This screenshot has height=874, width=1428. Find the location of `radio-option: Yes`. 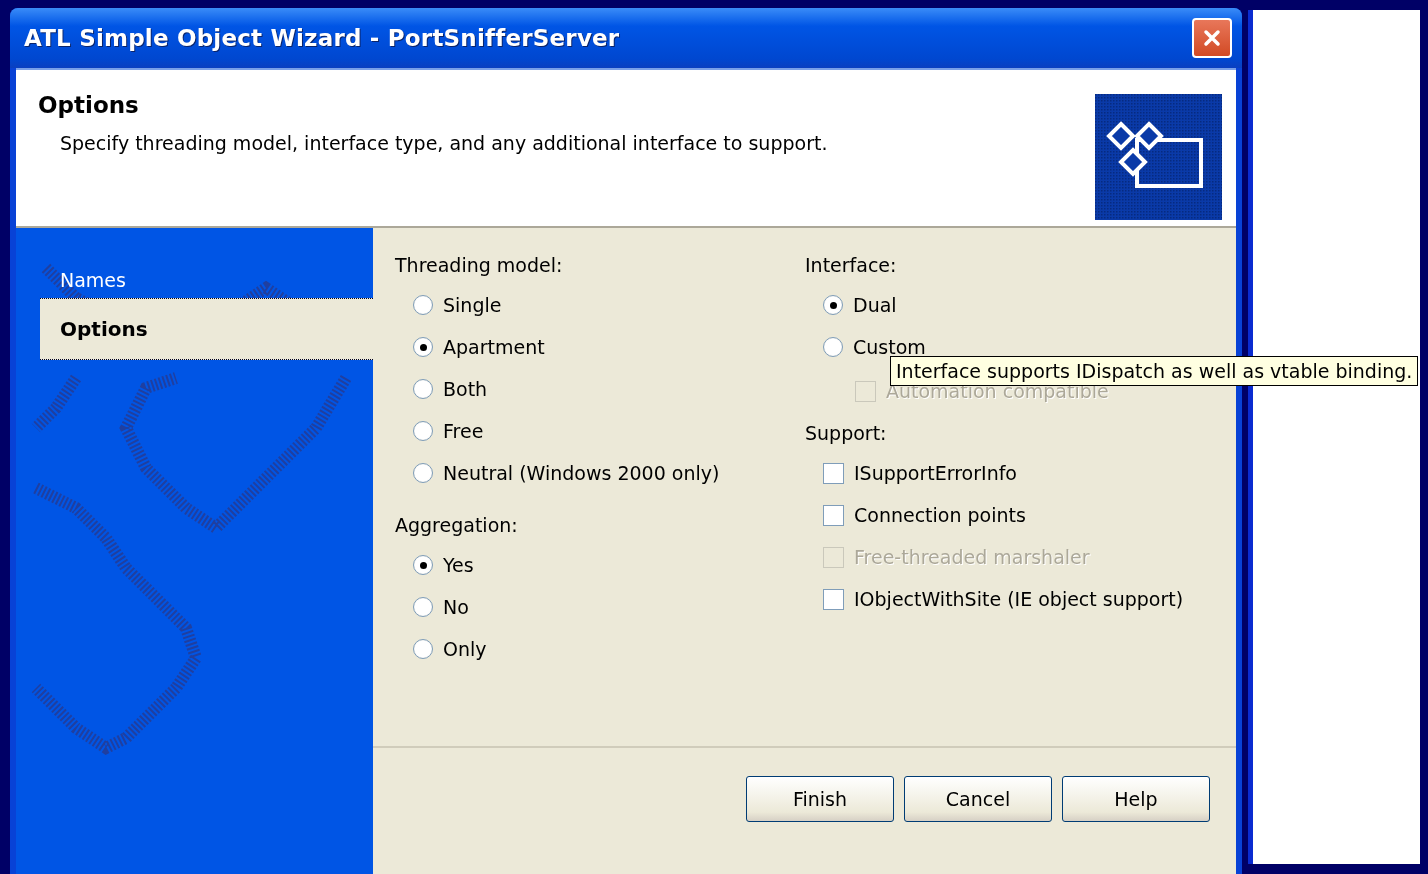

radio-option: Yes is located at coordinates (609, 565).